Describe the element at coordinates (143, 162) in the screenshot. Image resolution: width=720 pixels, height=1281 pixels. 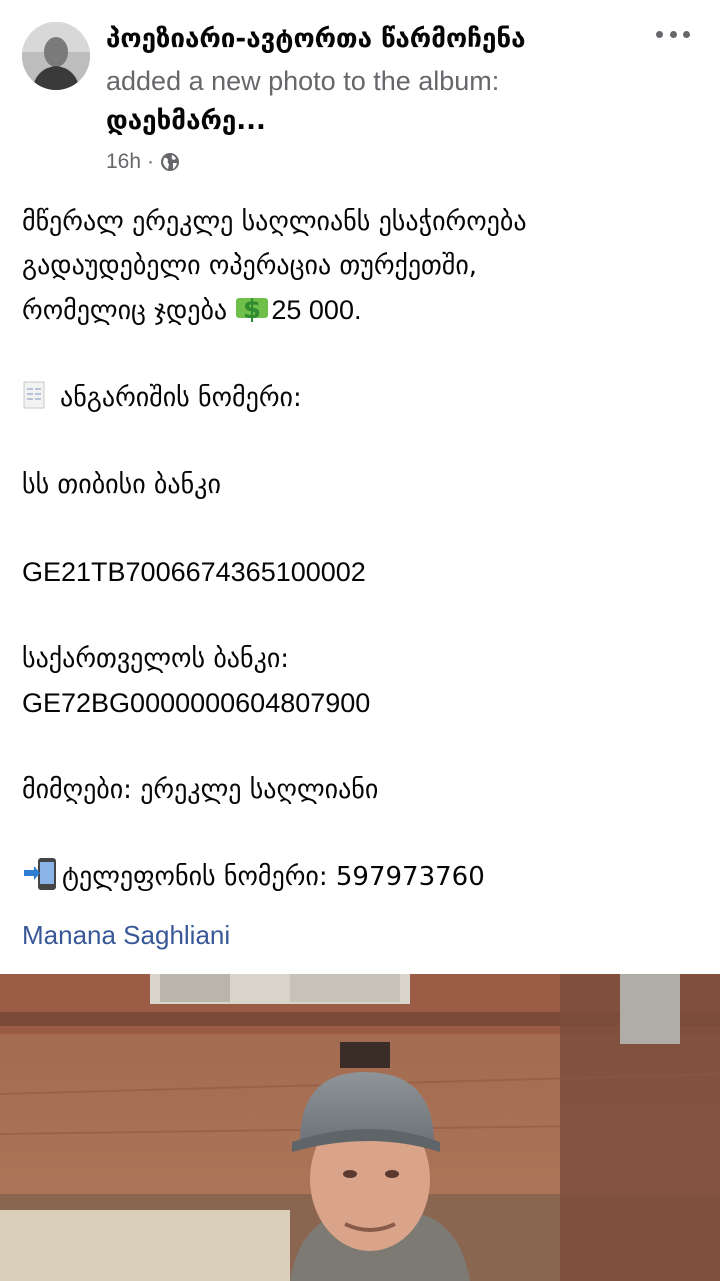
I see `post-meta: 16h ·` at that location.